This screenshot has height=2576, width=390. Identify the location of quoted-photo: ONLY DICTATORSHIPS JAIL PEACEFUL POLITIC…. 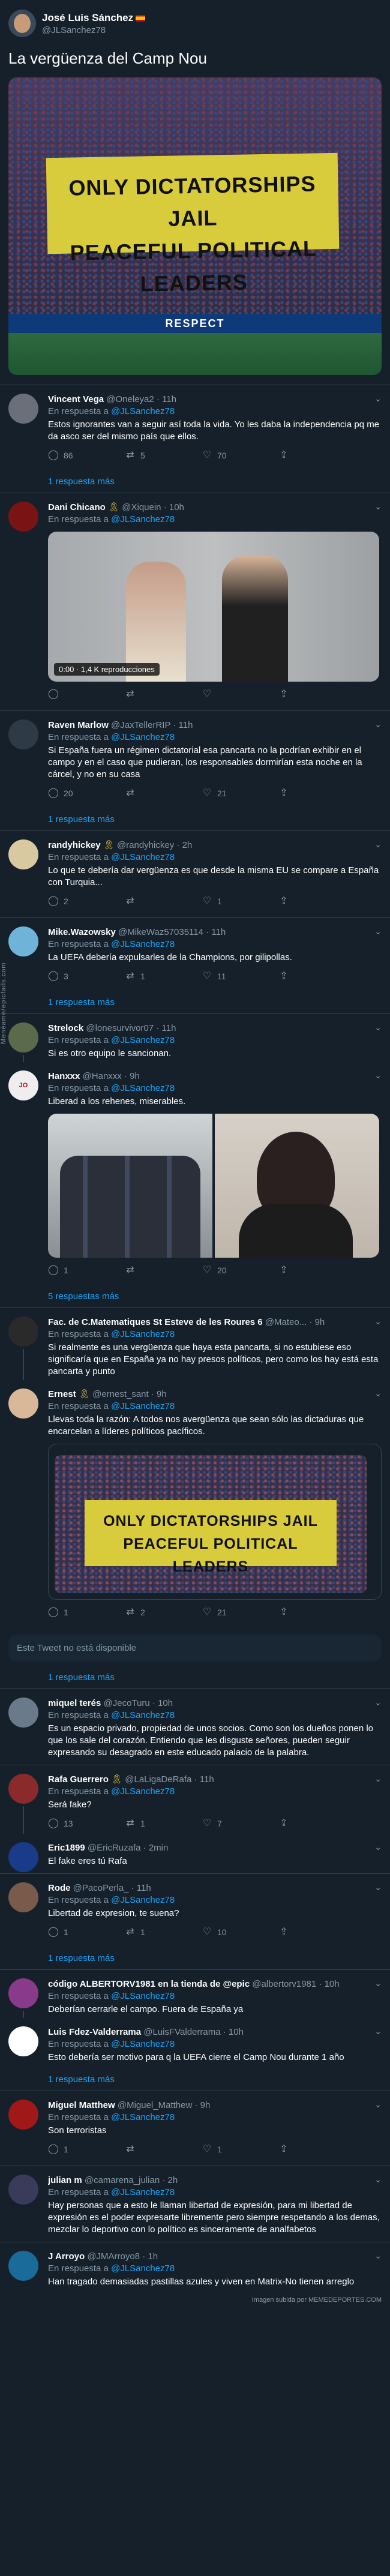
(211, 1524).